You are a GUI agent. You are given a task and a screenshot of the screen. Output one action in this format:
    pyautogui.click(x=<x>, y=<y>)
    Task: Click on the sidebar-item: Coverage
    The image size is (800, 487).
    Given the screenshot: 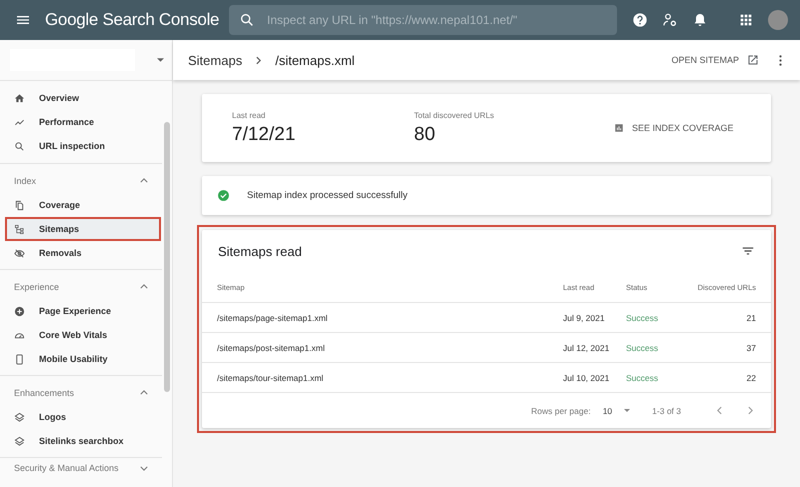 What is the action you would take?
    pyautogui.click(x=83, y=205)
    